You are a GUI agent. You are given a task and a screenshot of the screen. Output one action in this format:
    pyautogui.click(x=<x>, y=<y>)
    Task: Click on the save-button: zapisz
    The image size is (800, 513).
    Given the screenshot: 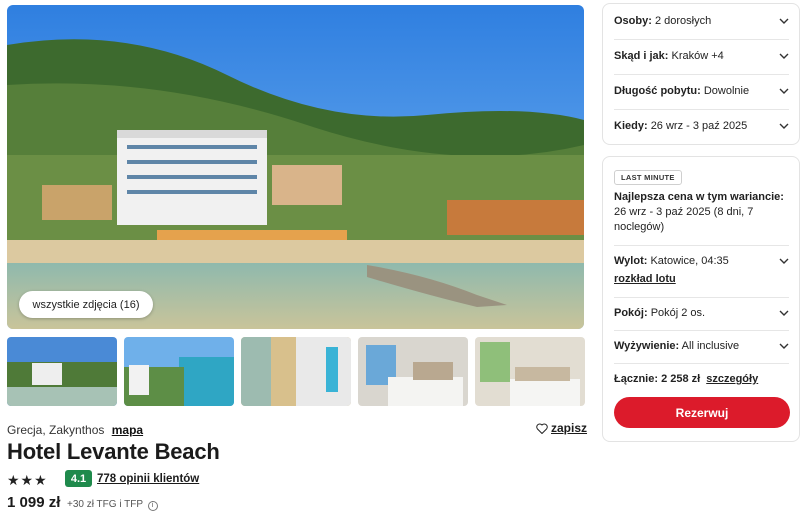 What is the action you would take?
    pyautogui.click(x=561, y=428)
    